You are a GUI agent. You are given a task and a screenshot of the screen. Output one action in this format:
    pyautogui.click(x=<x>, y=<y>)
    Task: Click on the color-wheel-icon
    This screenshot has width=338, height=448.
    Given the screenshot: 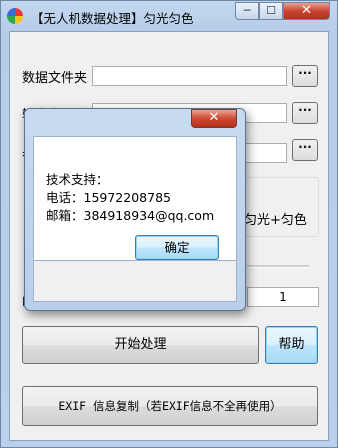 What is the action you would take?
    pyautogui.click(x=15, y=16)
    